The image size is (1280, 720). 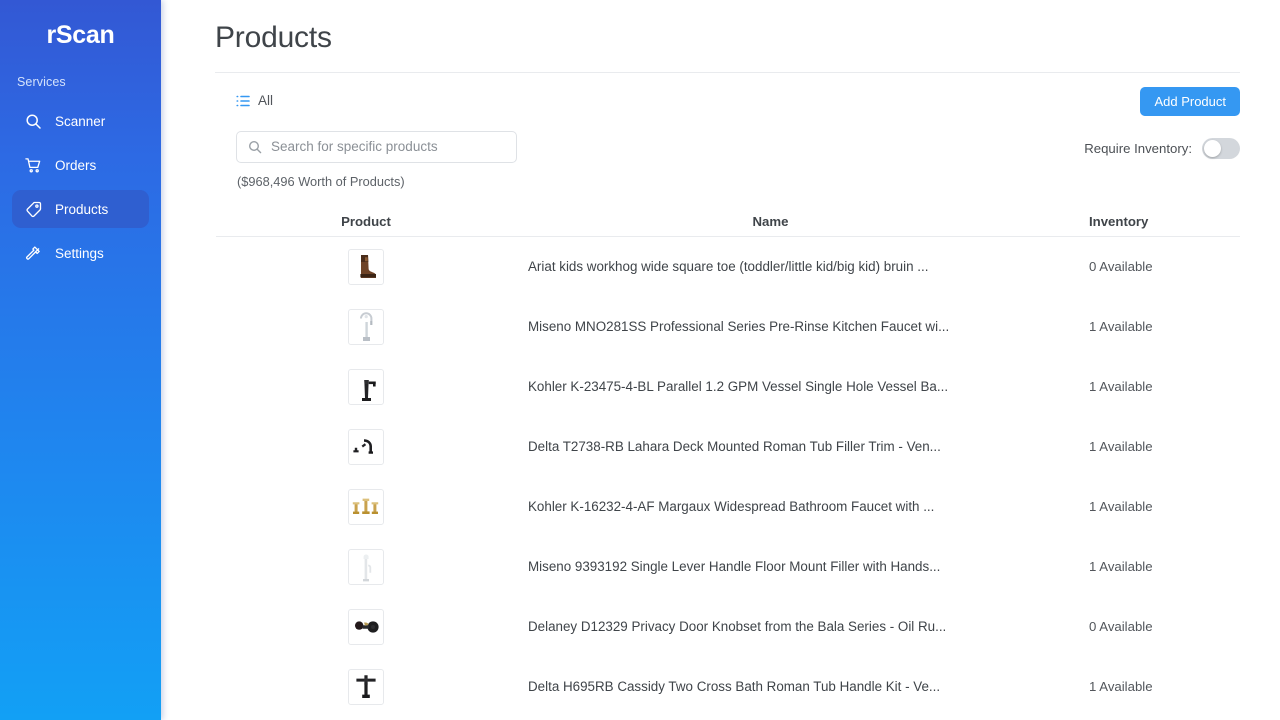 I want to click on boot-thumbnail, so click(x=366, y=267).